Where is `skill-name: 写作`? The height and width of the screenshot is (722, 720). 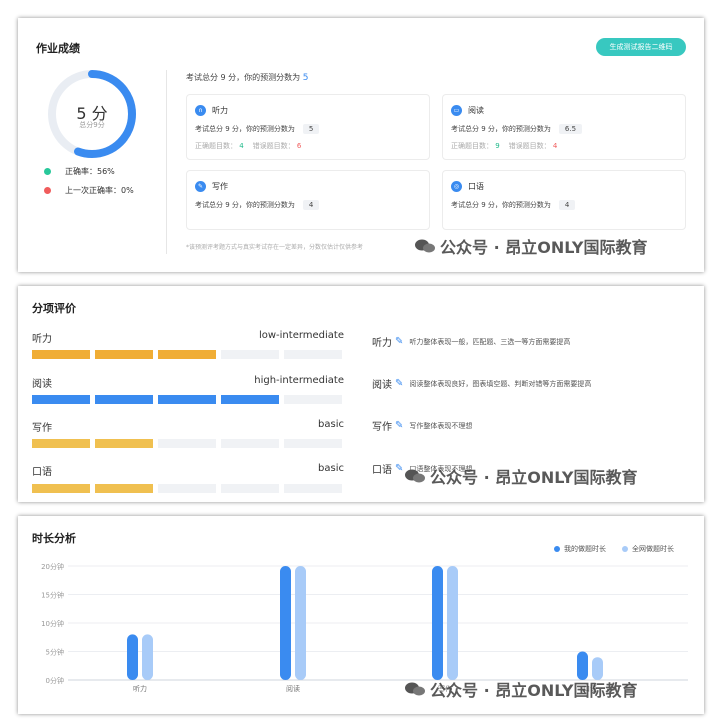
skill-name: 写作 is located at coordinates (220, 186).